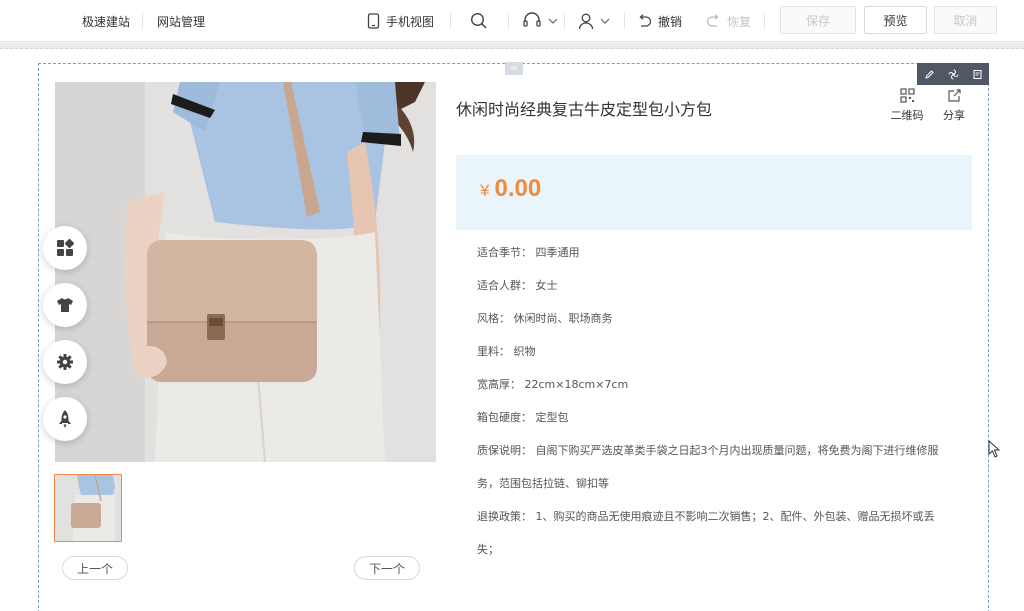 The image size is (1024, 611). I want to click on share-icon, so click(954, 95).